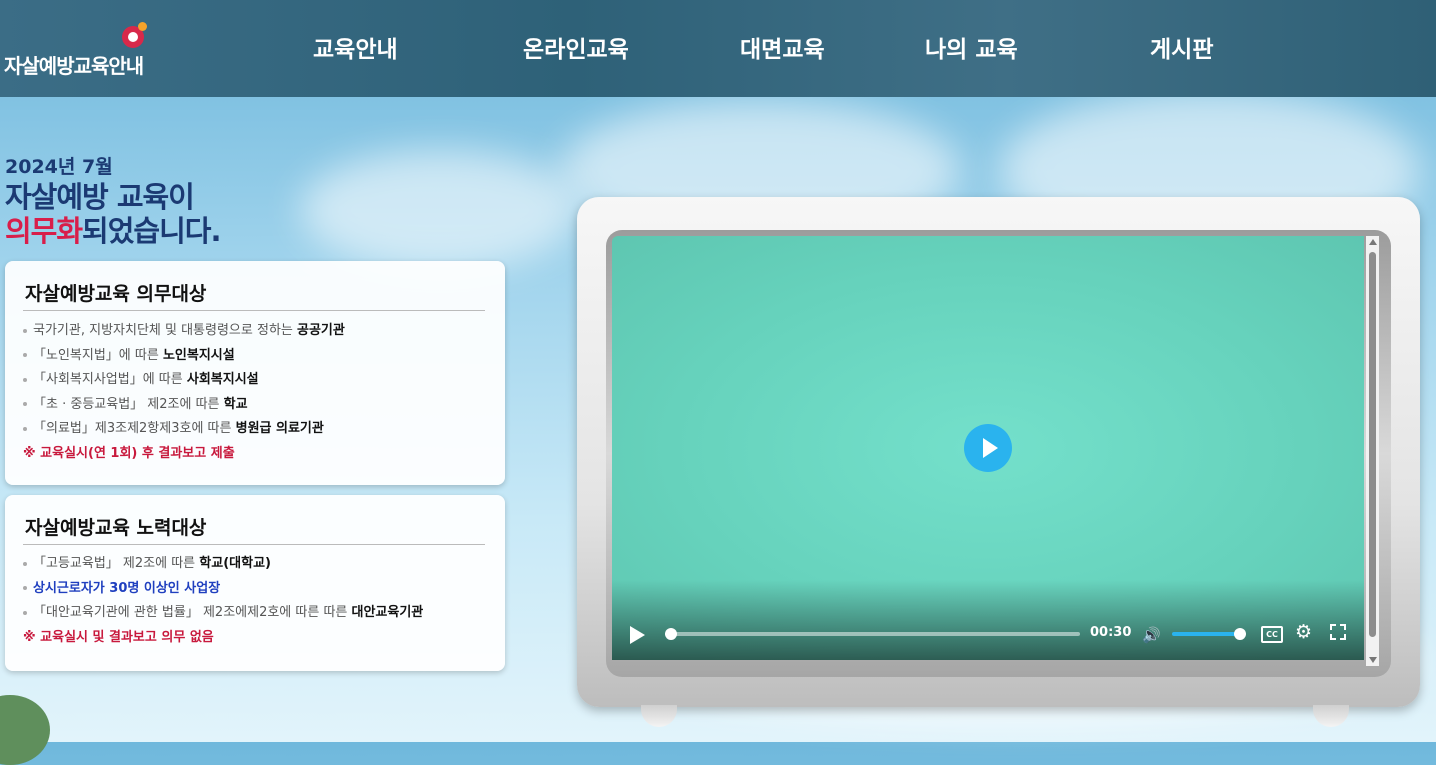 Image resolution: width=1436 pixels, height=765 pixels. I want to click on video-scrollbar, so click(1372, 451).